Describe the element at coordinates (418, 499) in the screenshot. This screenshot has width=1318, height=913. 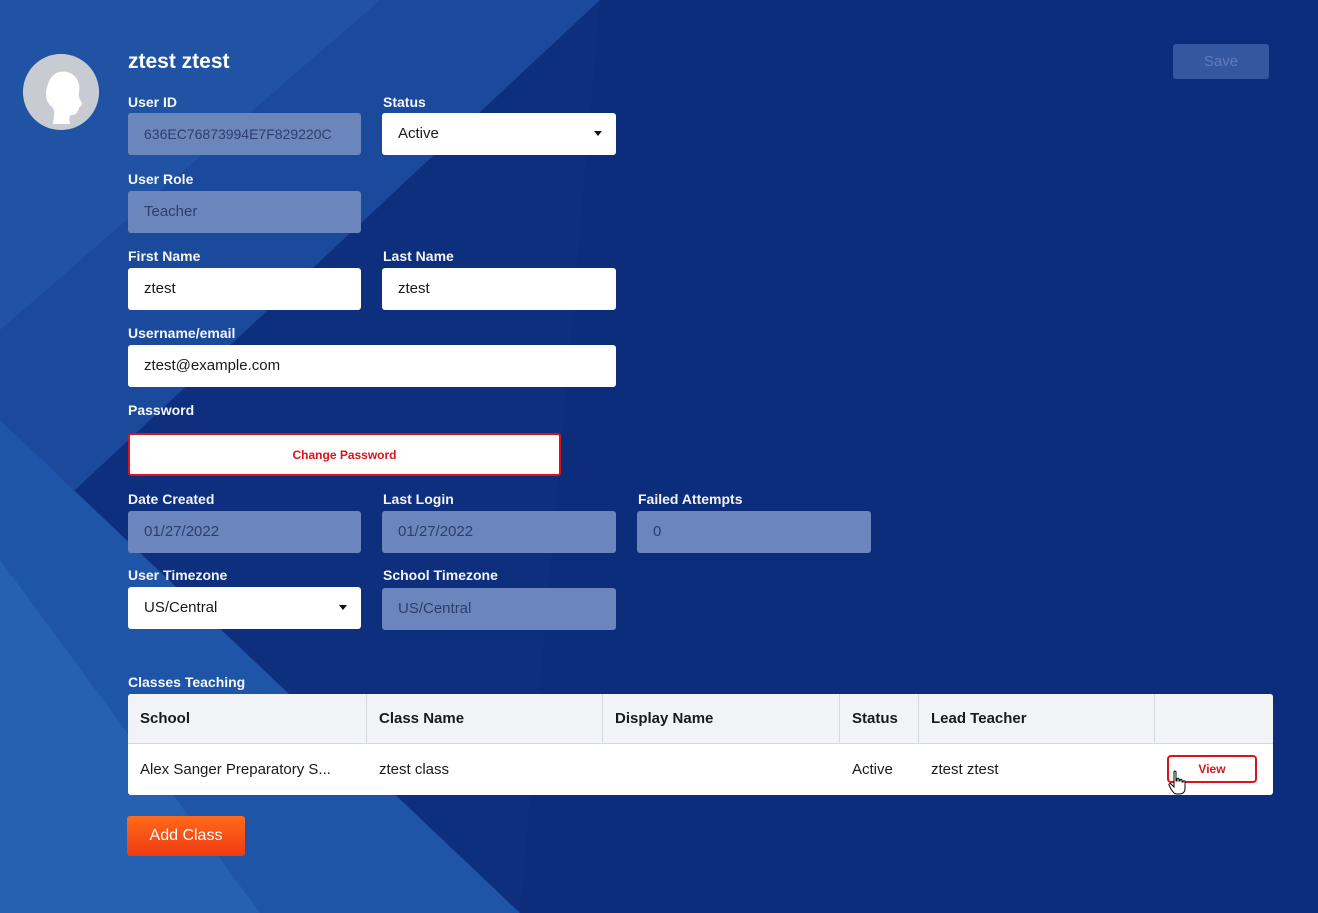
I see `last-login-label: Last Login` at that location.